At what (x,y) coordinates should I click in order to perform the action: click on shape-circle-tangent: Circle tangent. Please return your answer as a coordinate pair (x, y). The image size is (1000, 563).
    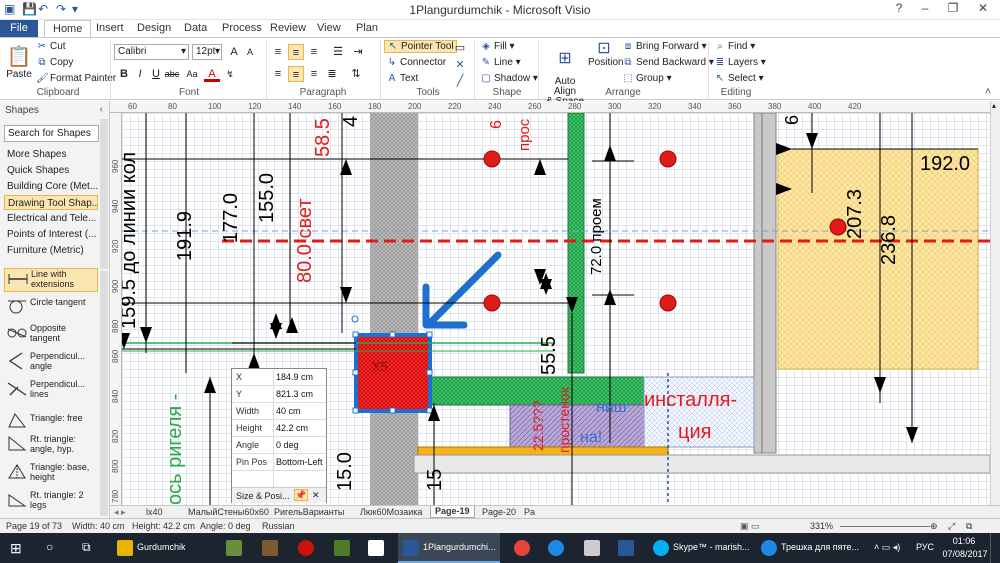
    Looking at the image, I should click on (51, 308).